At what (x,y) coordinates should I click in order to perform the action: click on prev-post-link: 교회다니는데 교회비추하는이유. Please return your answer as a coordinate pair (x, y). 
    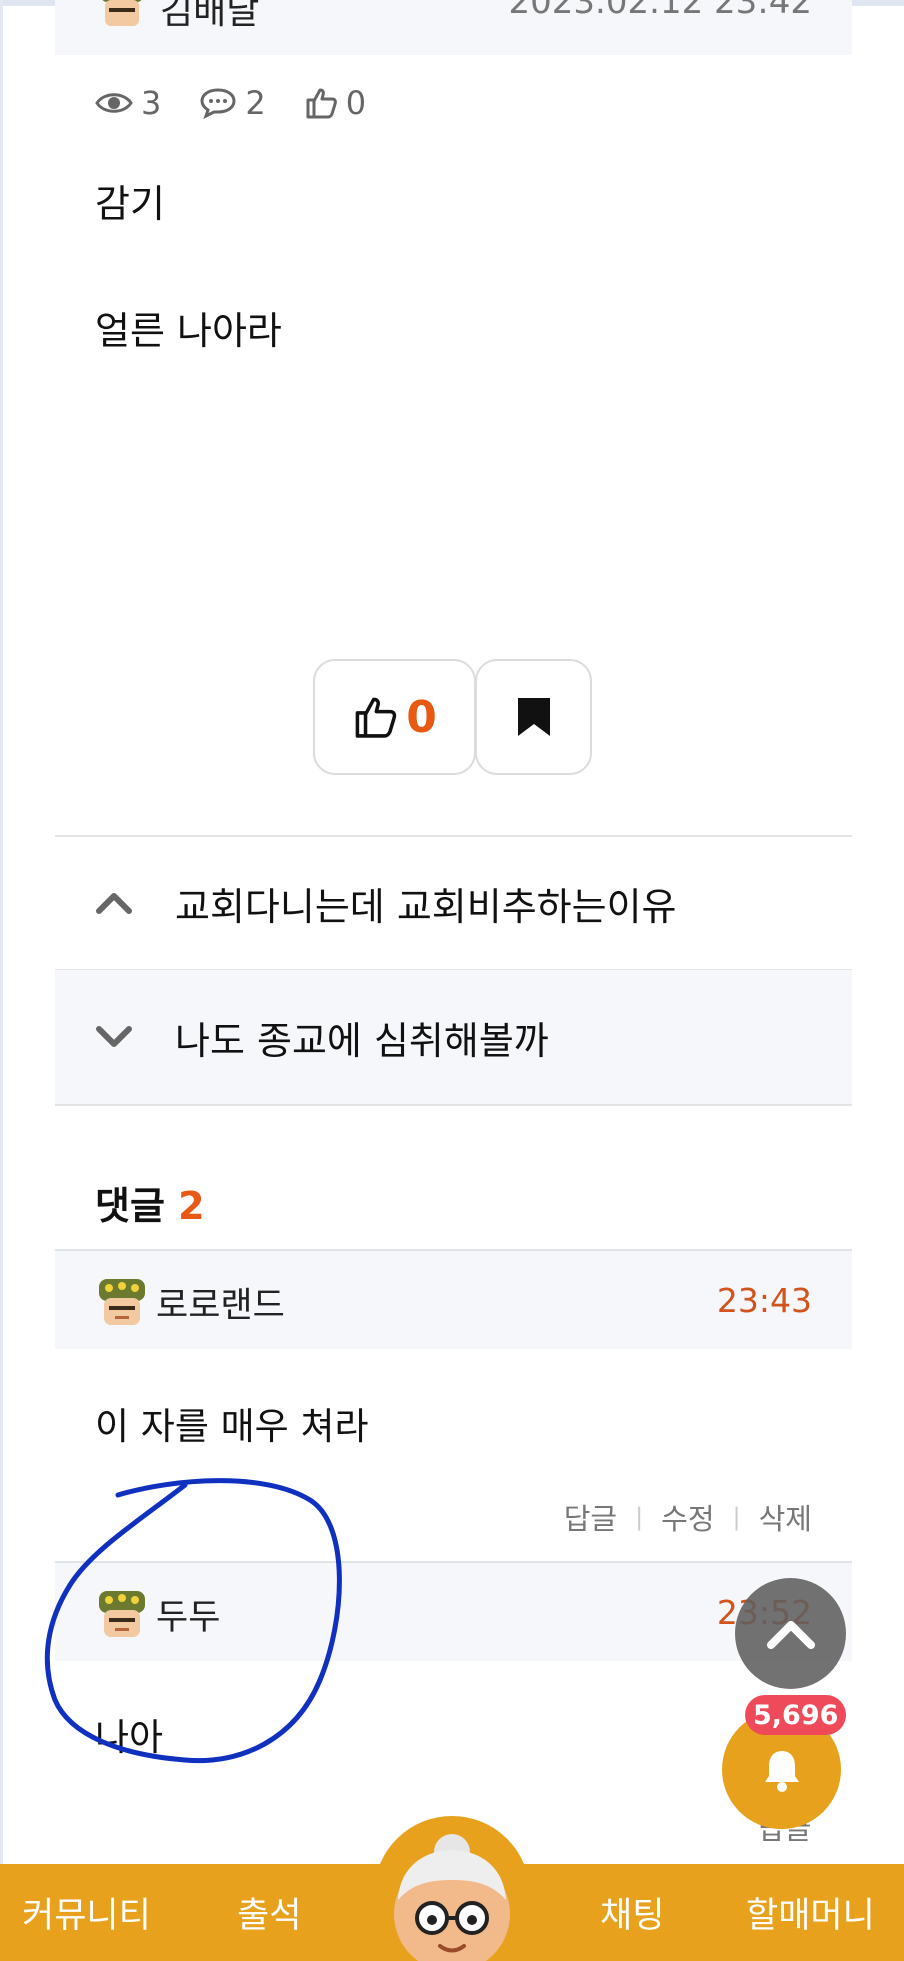
    Looking at the image, I should click on (453, 903).